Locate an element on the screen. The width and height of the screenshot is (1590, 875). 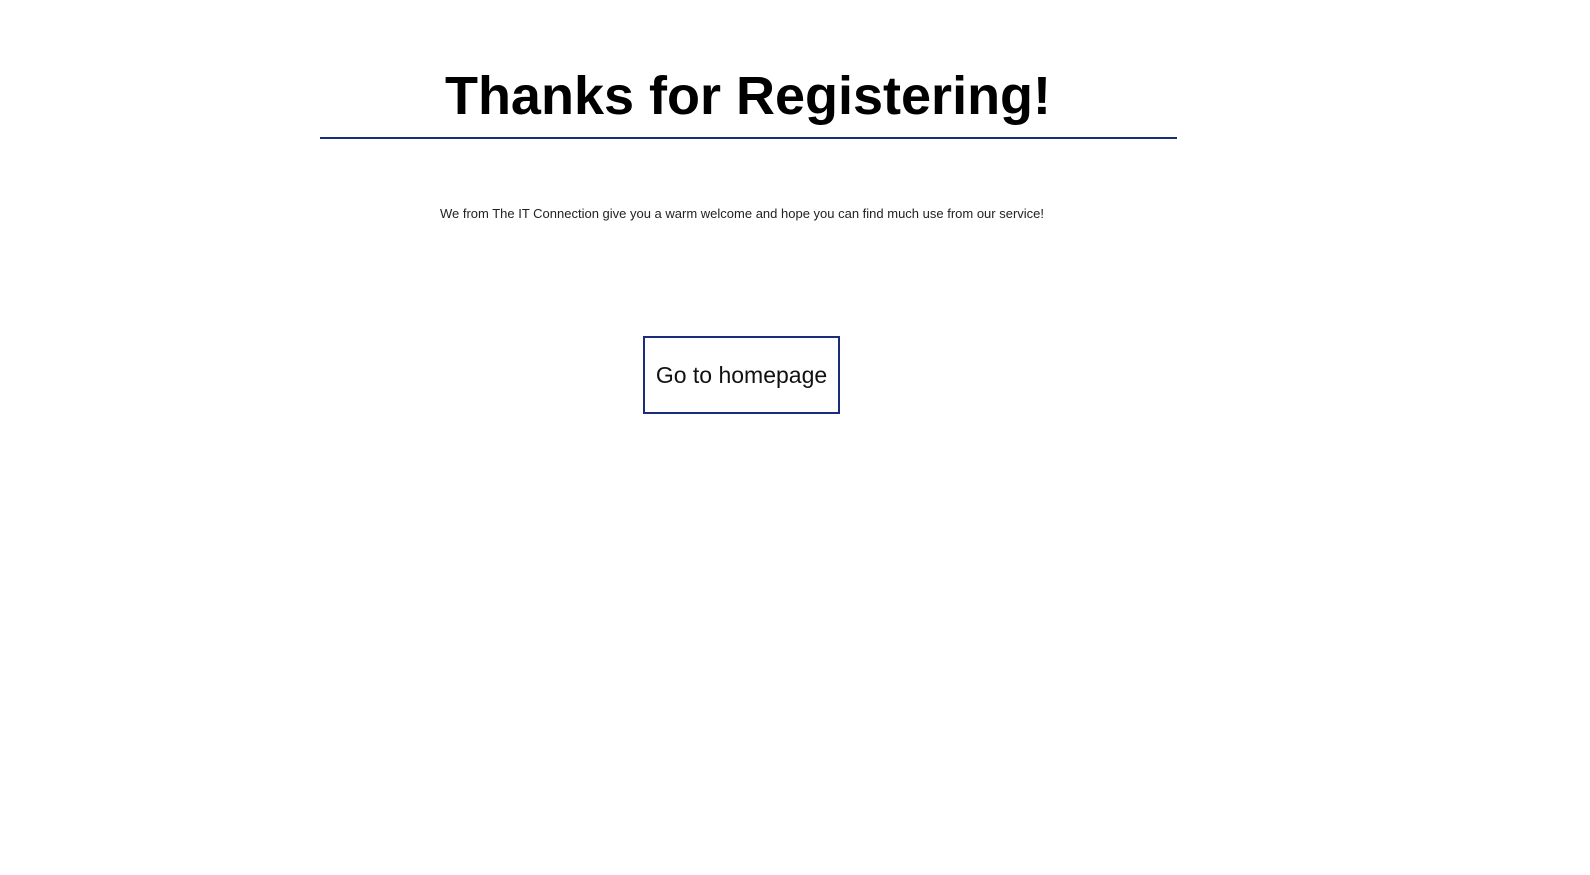
title-divider is located at coordinates (748, 138).